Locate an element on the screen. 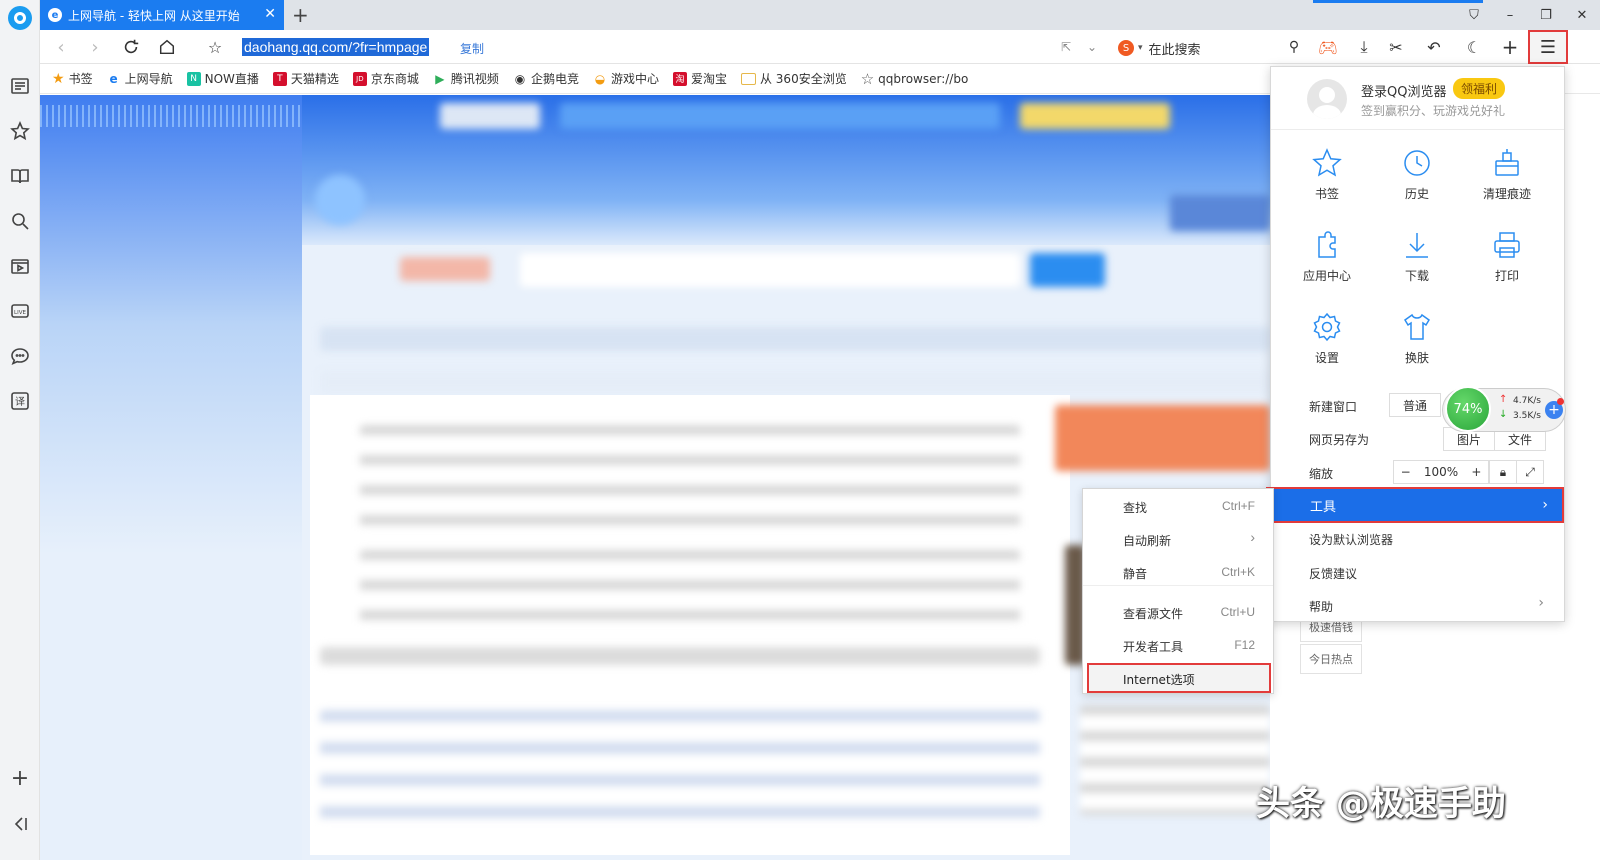 The width and height of the screenshot is (1600, 860). menu-bookmarks: 书签 is located at coordinates (1327, 174).